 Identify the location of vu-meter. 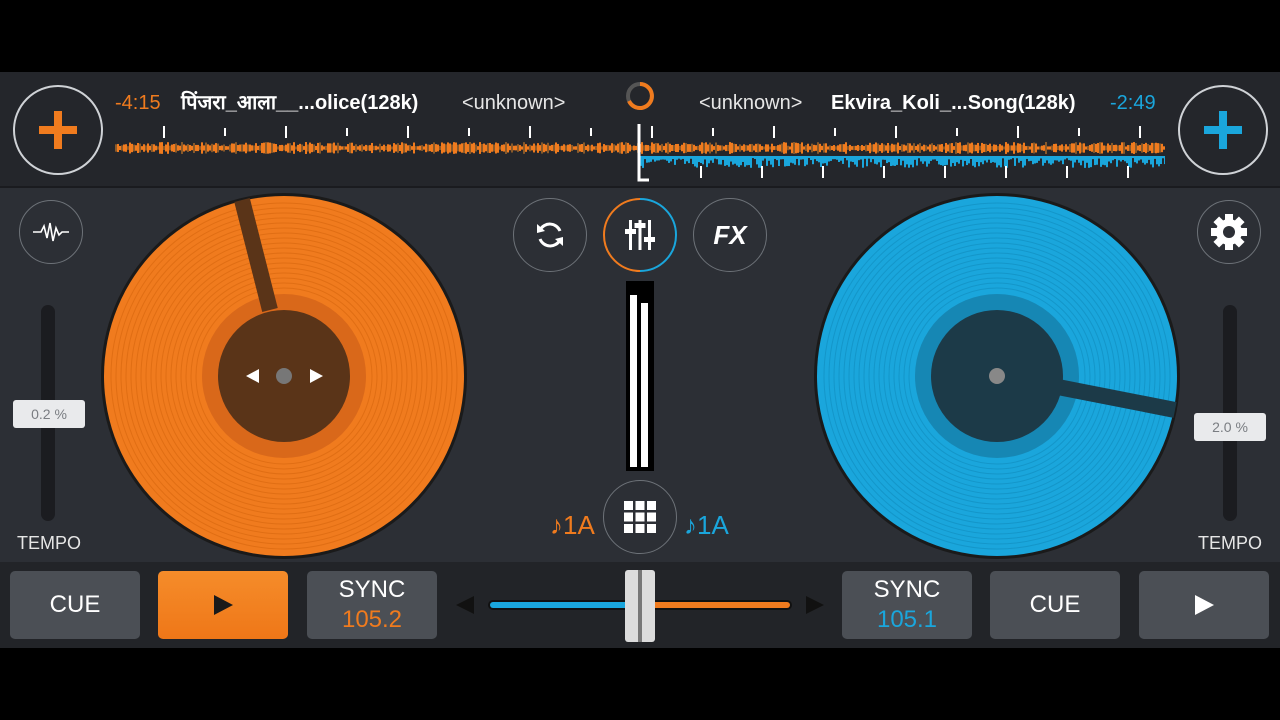
(640, 376).